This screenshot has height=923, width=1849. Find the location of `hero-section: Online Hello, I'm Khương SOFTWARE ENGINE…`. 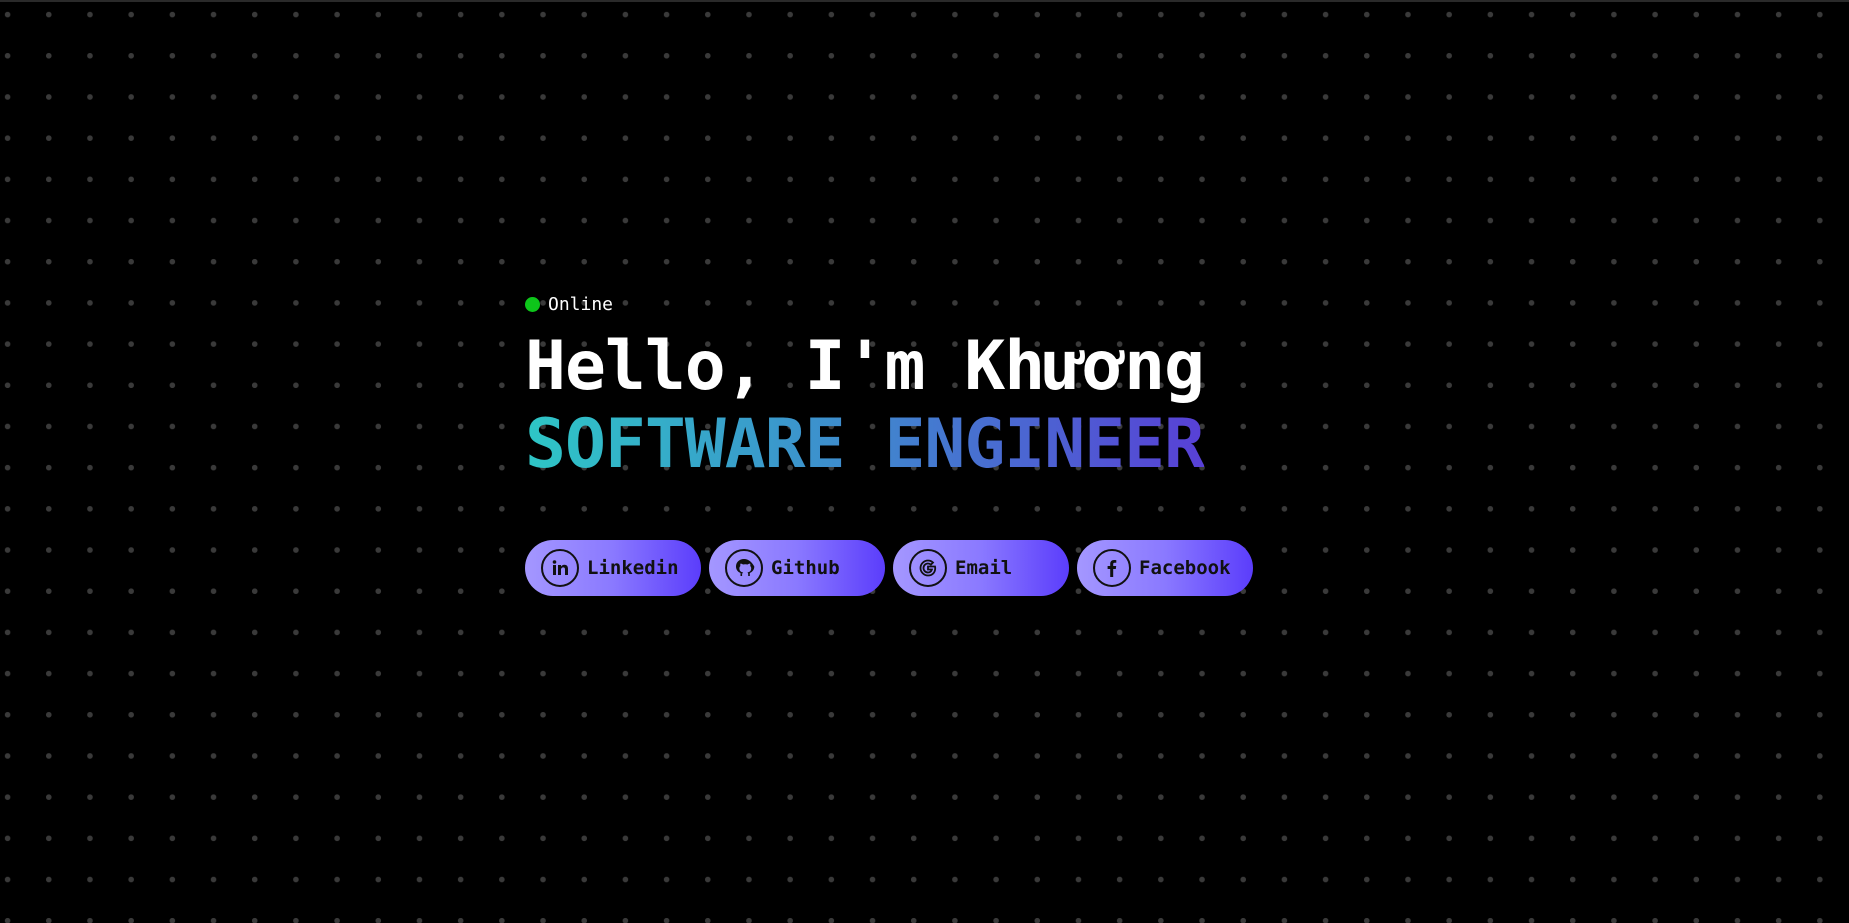

hero-section: Online Hello, I'm Khương SOFTWARE ENGINE… is located at coordinates (905, 442).